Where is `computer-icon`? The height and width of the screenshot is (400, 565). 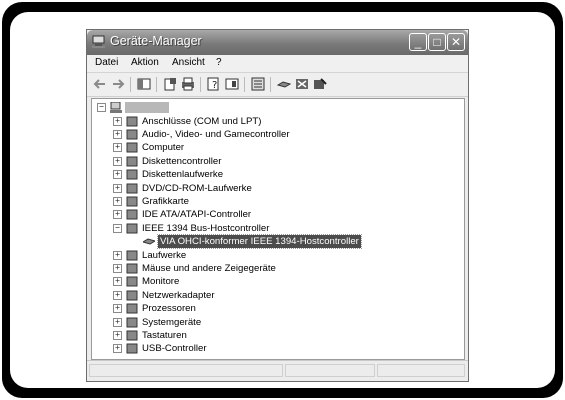
computer-icon is located at coordinates (116, 107).